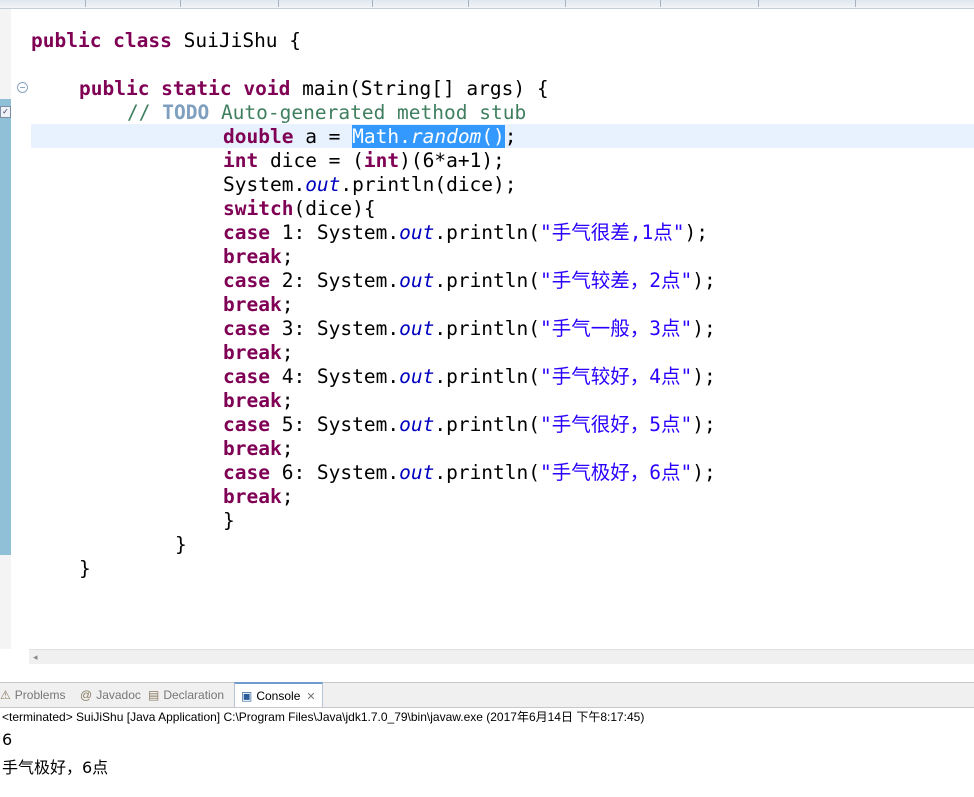  What do you see at coordinates (334, 208) in the screenshot?
I see `code-text: (dice){` at bounding box center [334, 208].